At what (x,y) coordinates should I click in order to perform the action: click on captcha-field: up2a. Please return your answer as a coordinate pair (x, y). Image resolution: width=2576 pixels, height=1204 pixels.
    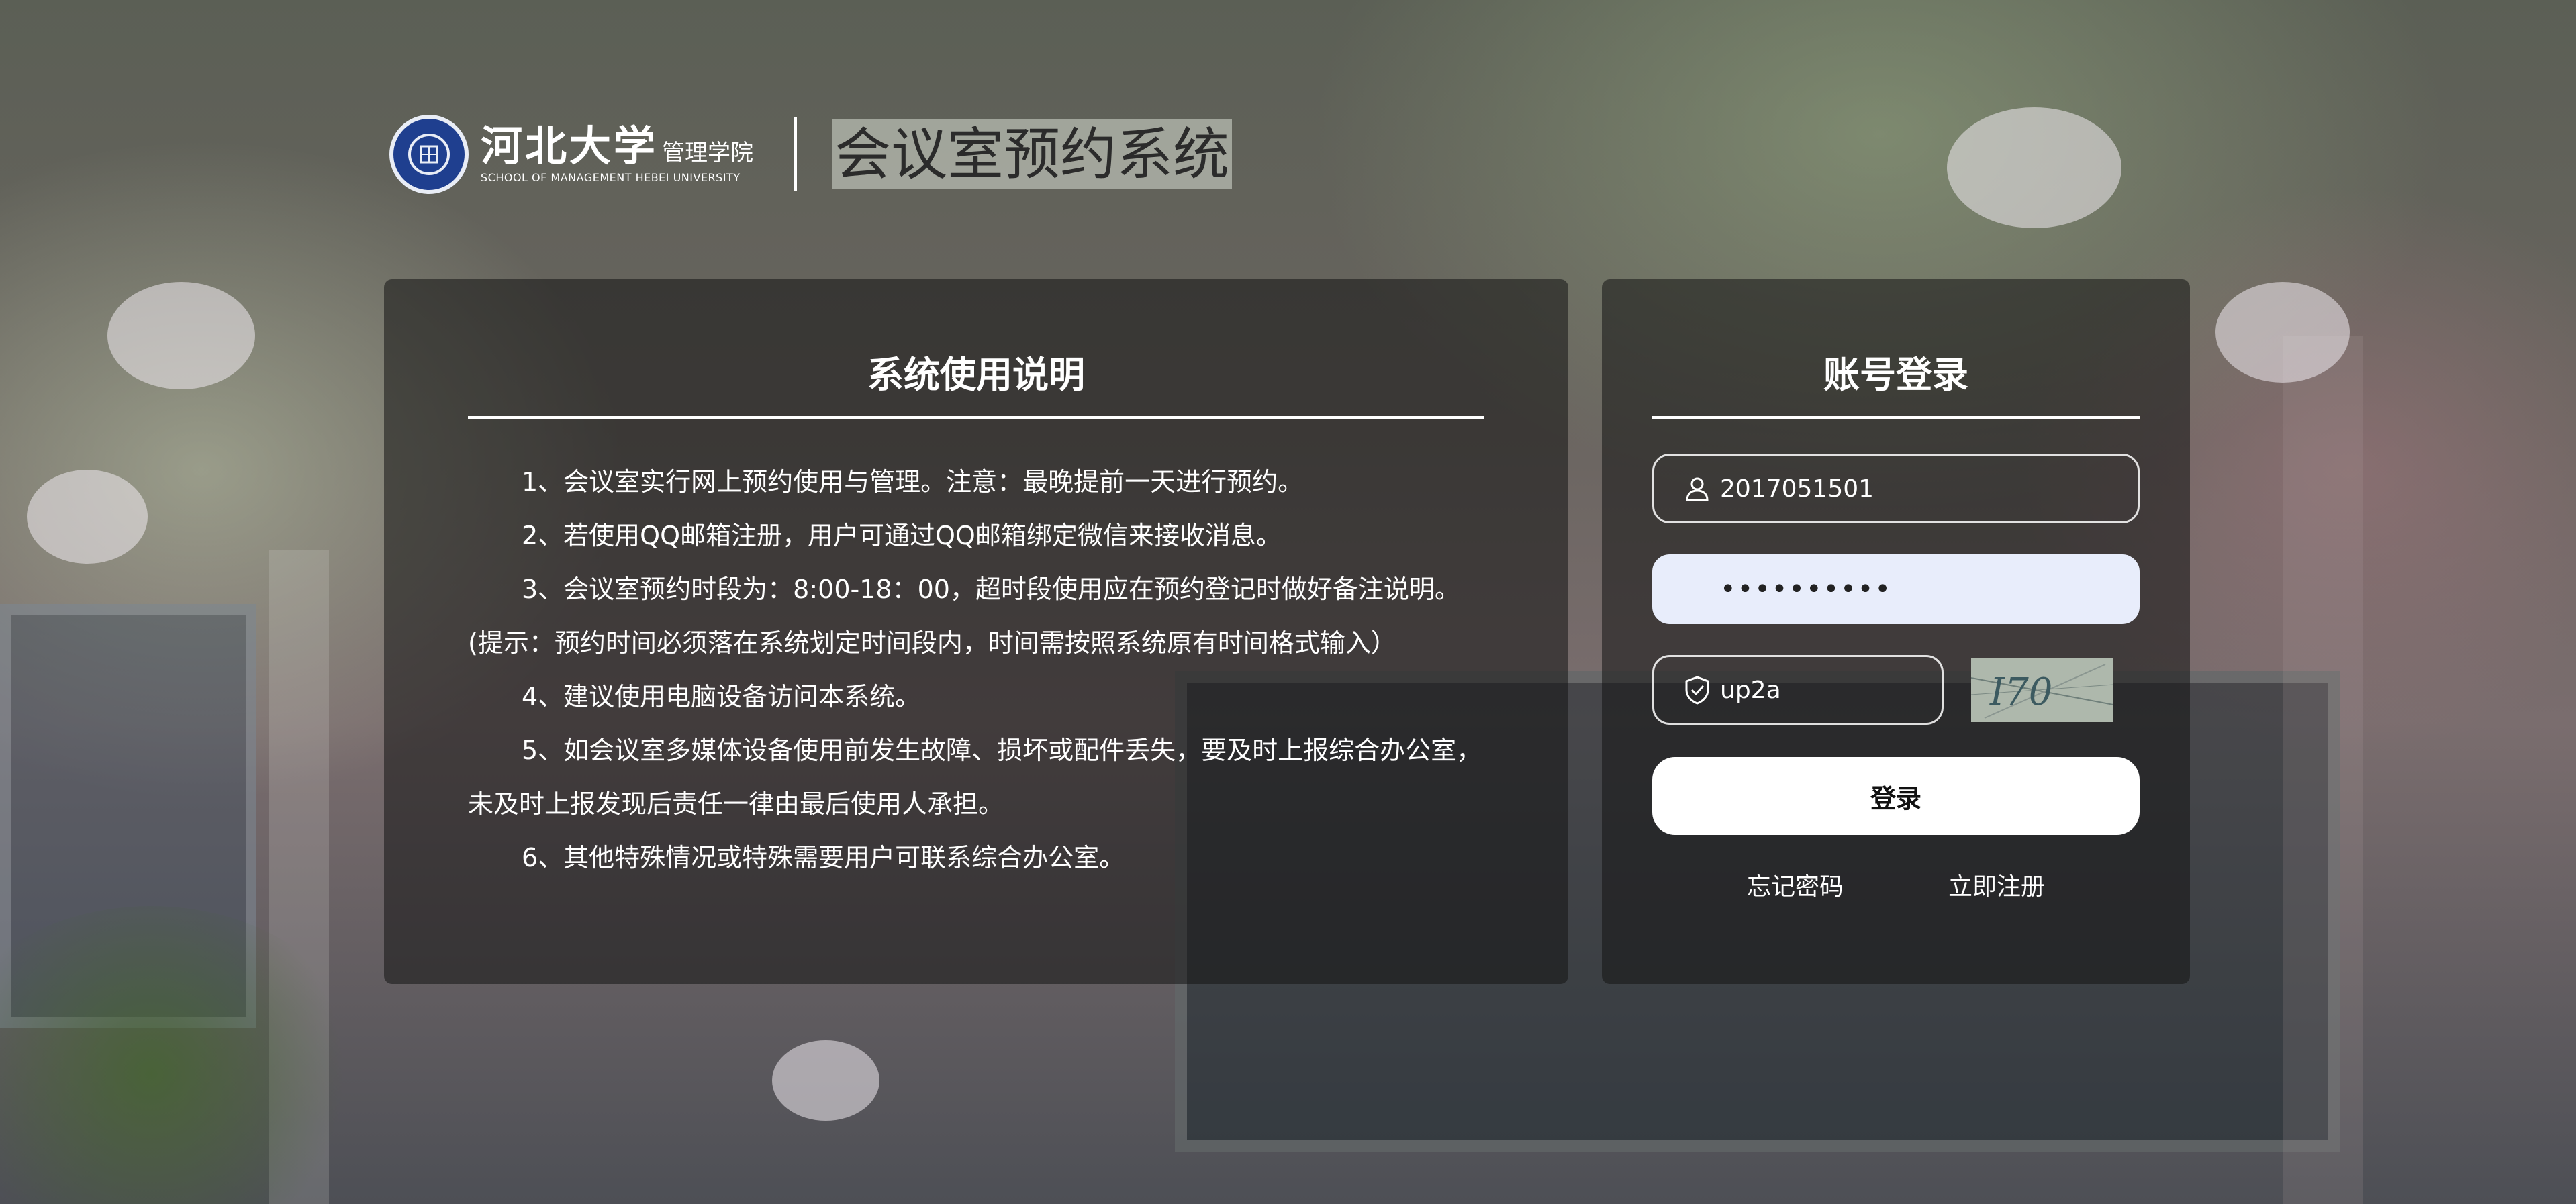
    Looking at the image, I should click on (1798, 690).